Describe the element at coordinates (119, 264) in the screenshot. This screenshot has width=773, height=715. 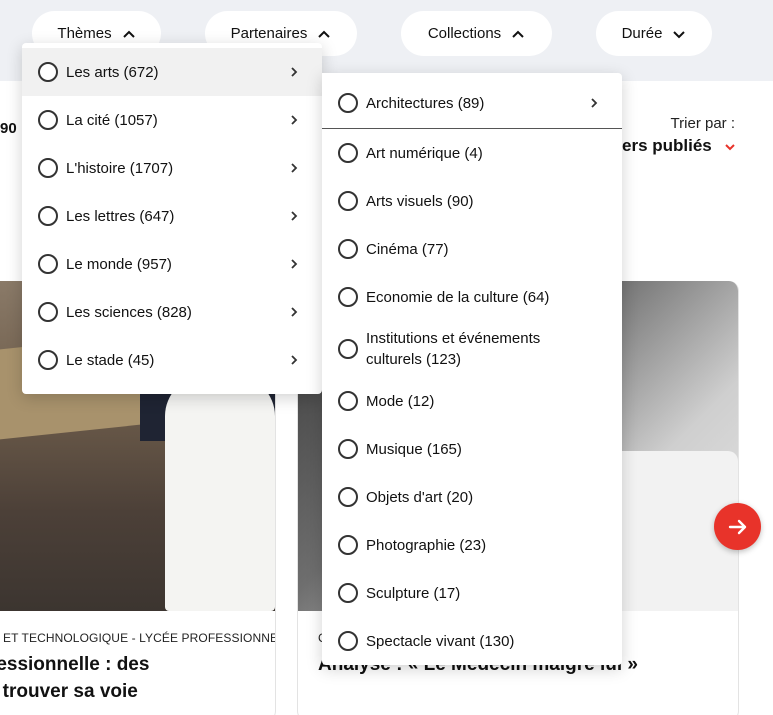
I see `theme-option-label: Le monde (957)` at that location.